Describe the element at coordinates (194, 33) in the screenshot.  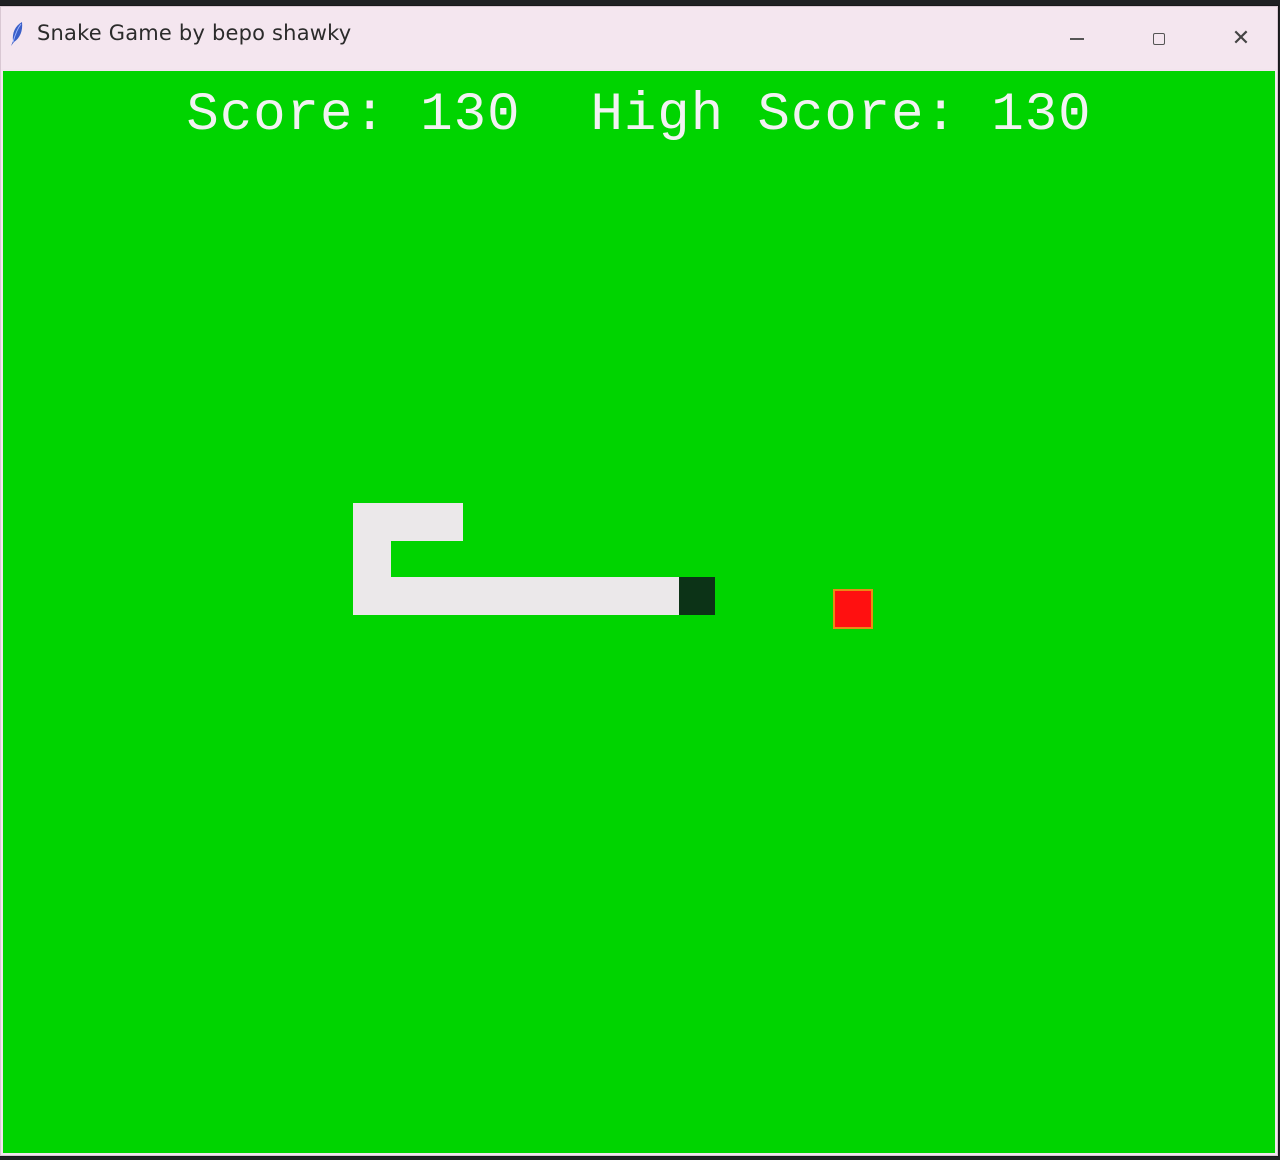
I see `window-title: Snake Game by bepo shawky` at that location.